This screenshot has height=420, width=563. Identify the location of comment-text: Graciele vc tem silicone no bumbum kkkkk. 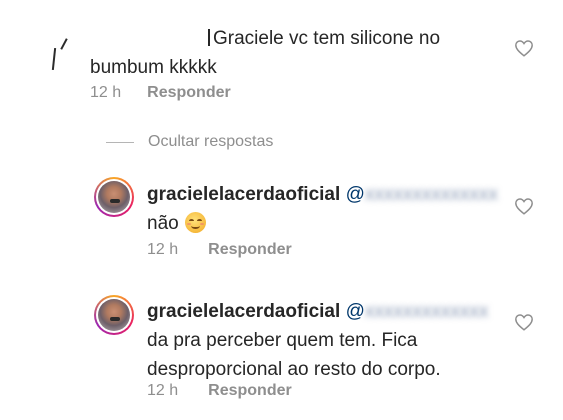
(265, 53).